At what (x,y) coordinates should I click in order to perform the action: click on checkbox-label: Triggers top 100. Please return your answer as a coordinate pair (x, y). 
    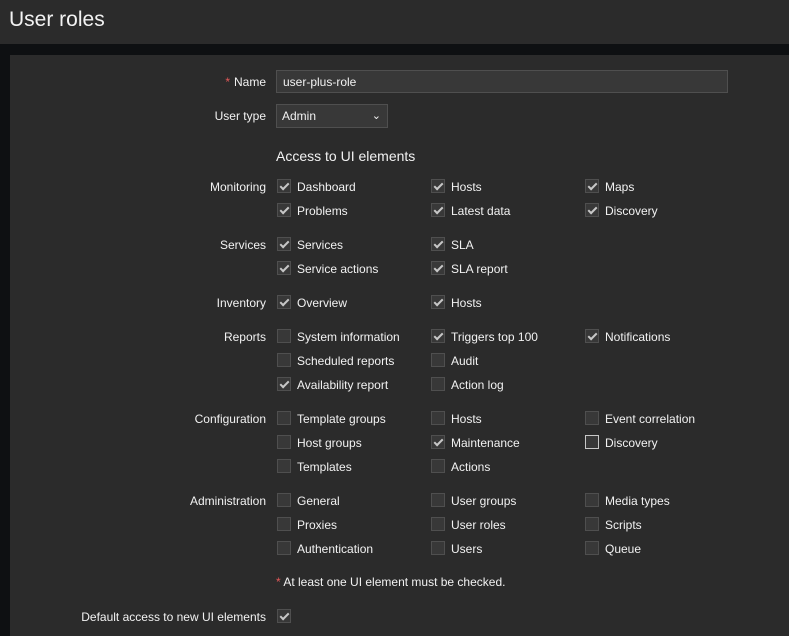
    Looking at the image, I should click on (494, 337).